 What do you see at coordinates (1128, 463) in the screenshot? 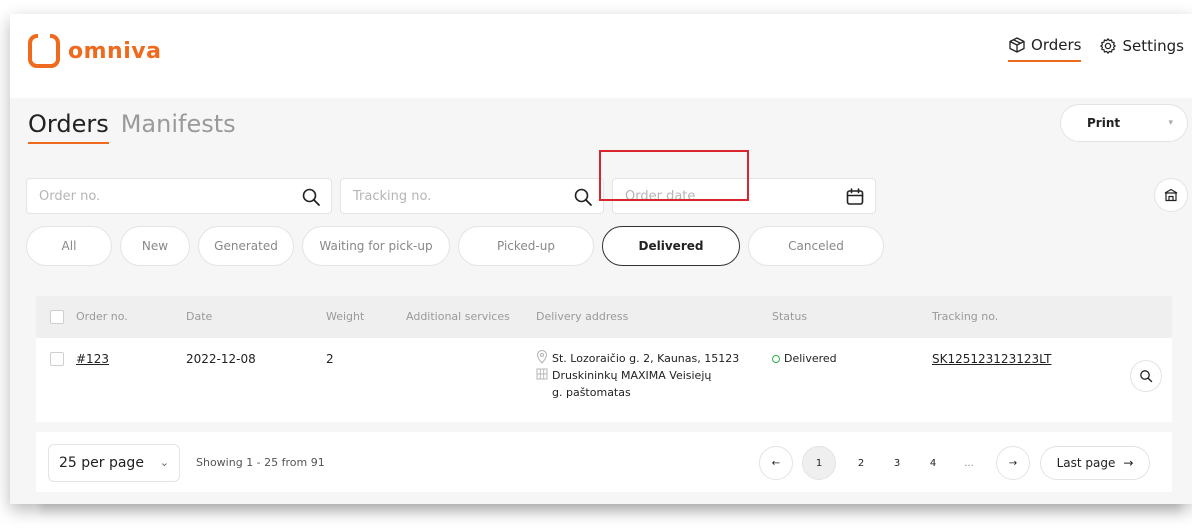
I see `arrow-right-icon: →` at bounding box center [1128, 463].